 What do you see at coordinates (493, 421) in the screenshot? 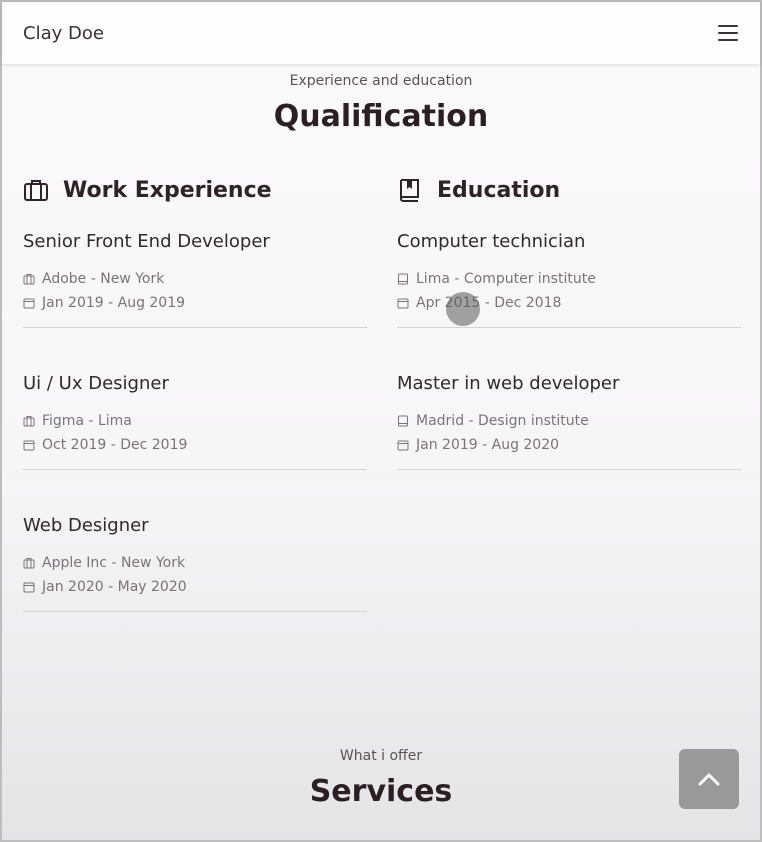
I see `education-item-place: Madrid - Design institute` at bounding box center [493, 421].